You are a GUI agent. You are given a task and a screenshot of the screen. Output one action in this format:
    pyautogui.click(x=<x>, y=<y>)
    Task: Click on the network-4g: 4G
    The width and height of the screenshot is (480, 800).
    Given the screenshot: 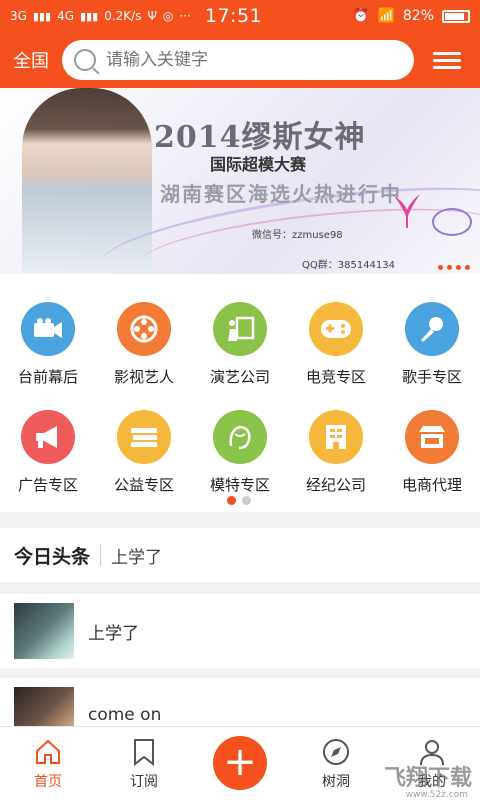 What is the action you would take?
    pyautogui.click(x=66, y=16)
    